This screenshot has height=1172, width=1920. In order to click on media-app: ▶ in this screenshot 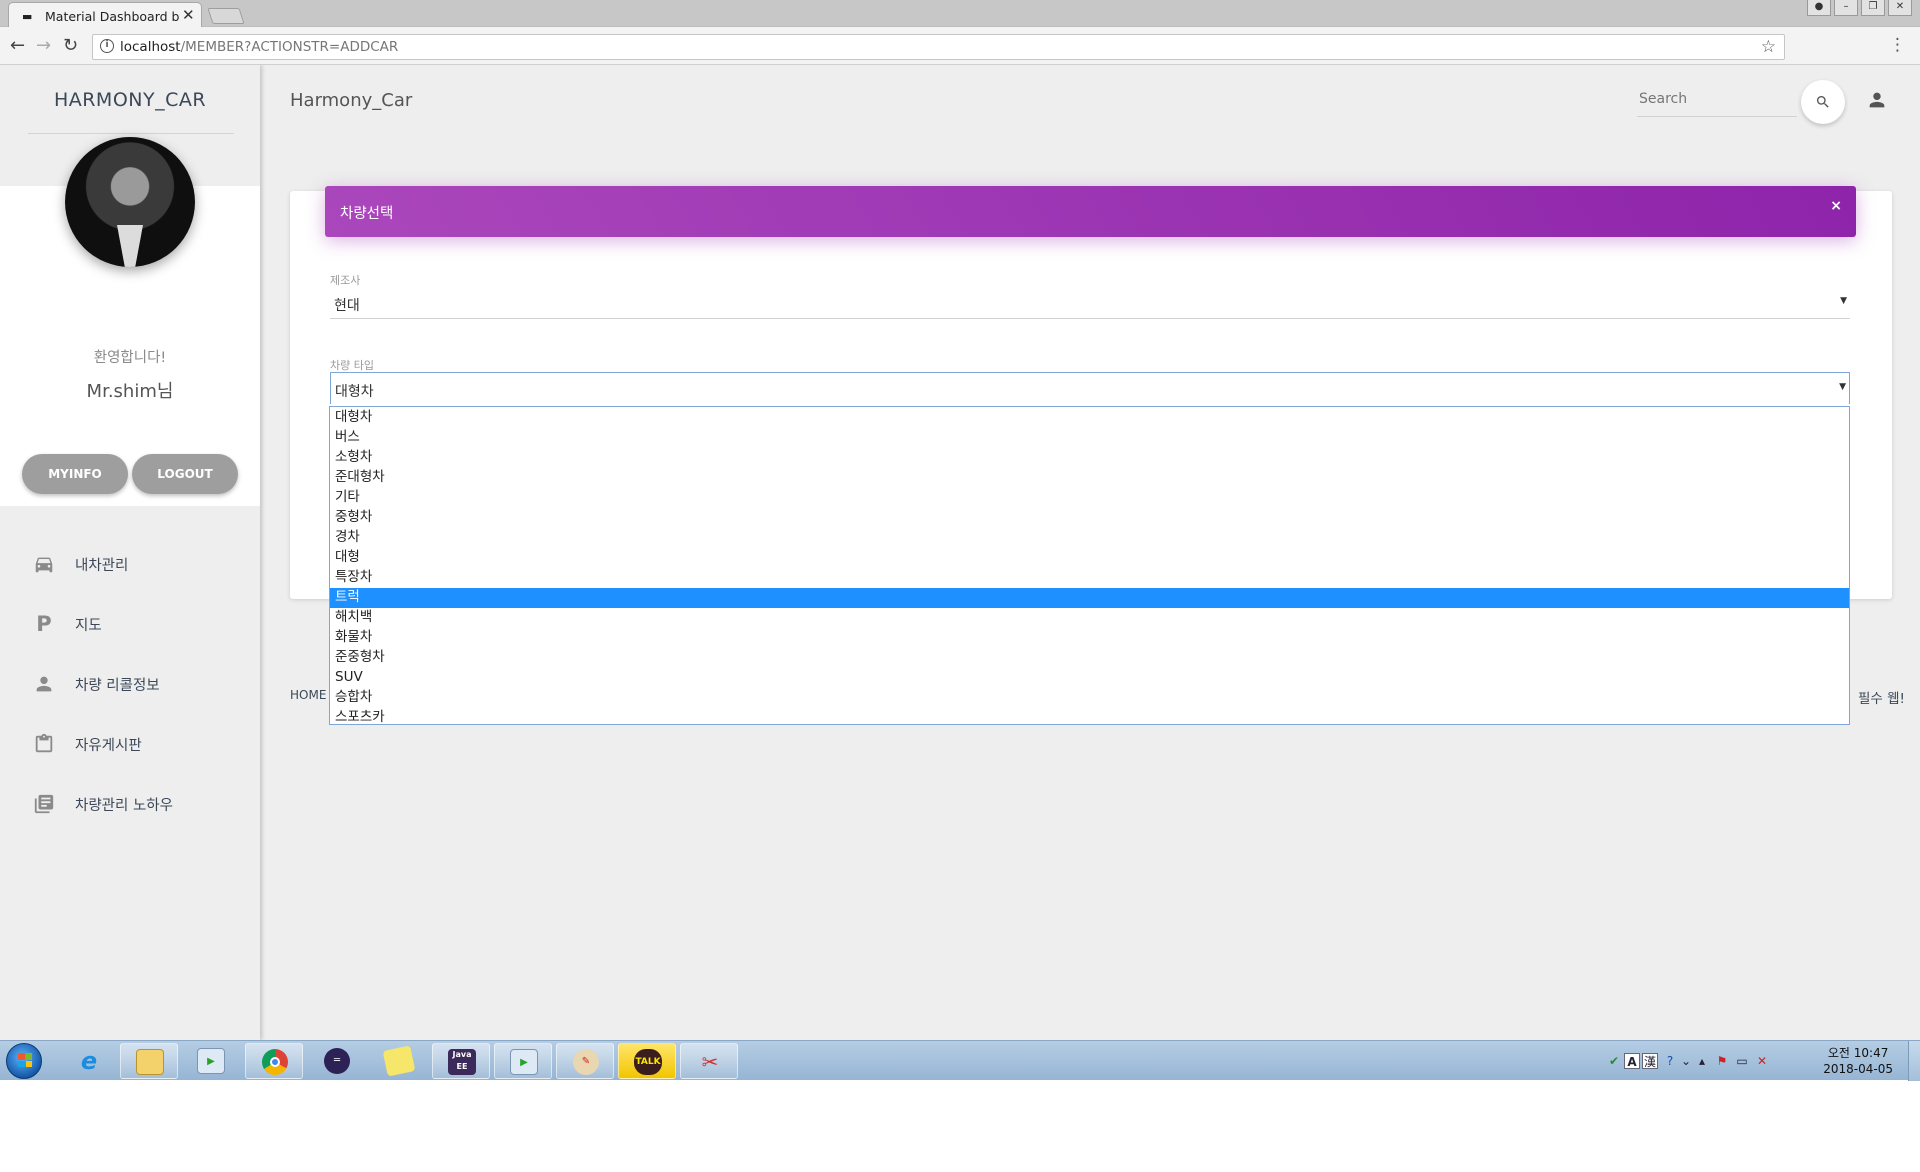, I will do `click(211, 1061)`.